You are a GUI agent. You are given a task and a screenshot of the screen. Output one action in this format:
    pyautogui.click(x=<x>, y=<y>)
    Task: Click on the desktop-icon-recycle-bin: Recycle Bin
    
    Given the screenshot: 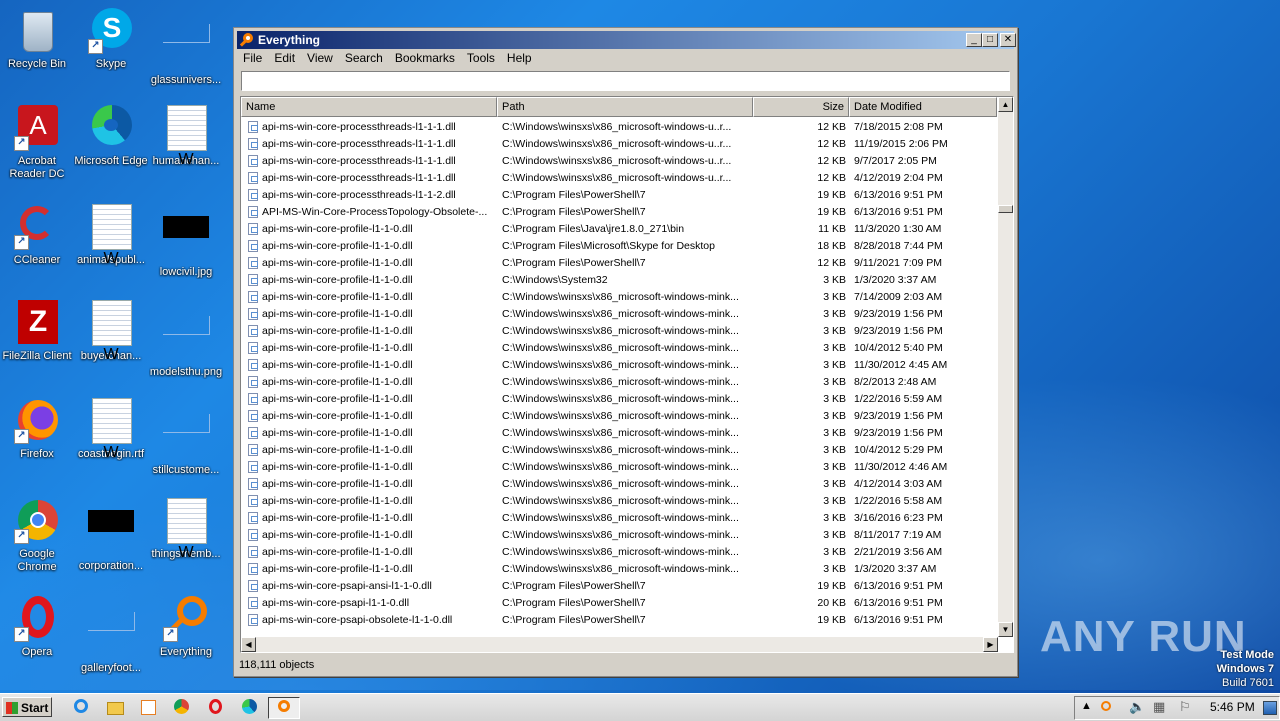 What is the action you would take?
    pyautogui.click(x=37, y=39)
    